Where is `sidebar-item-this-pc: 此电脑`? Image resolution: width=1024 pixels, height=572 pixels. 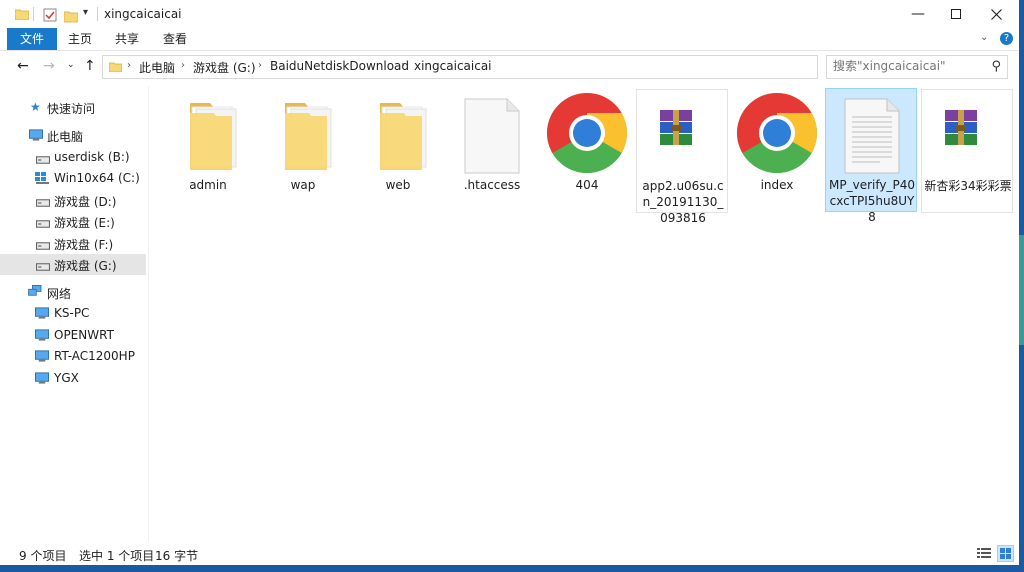
sidebar-item-this-pc: 此电脑 is located at coordinates (73, 135).